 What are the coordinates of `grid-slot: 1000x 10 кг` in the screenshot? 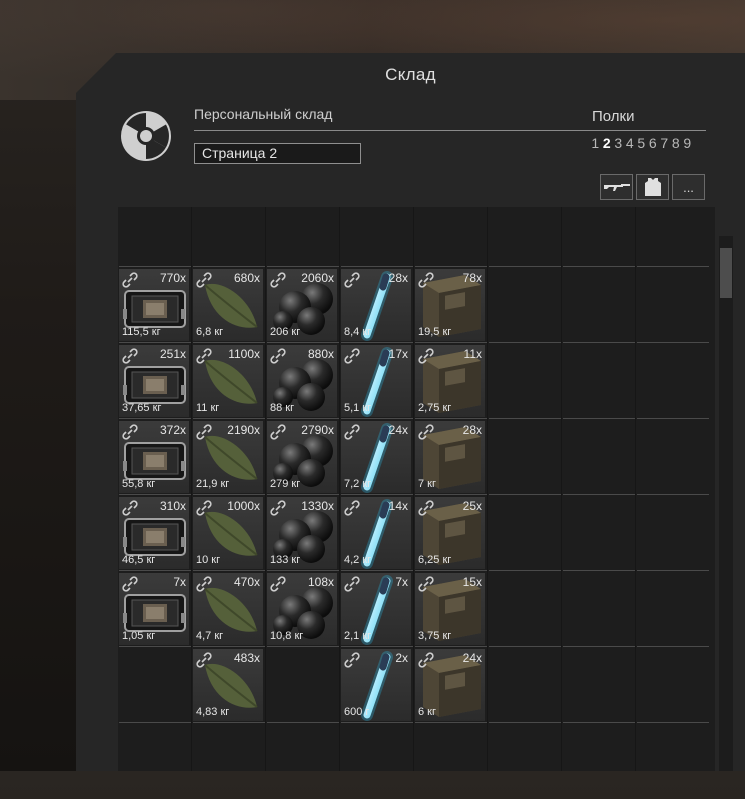 It's located at (229, 534).